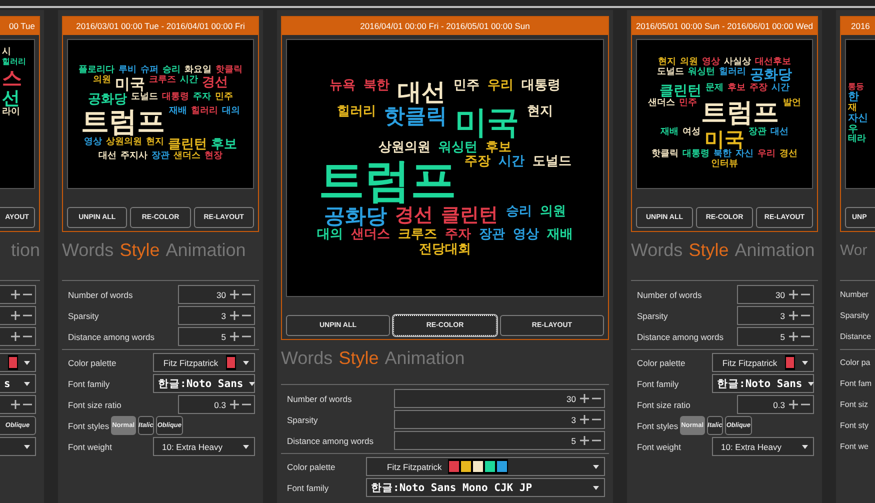 This screenshot has height=503, width=875. What do you see at coordinates (759, 92) in the screenshot?
I see `cloud-word: 주장` at bounding box center [759, 92].